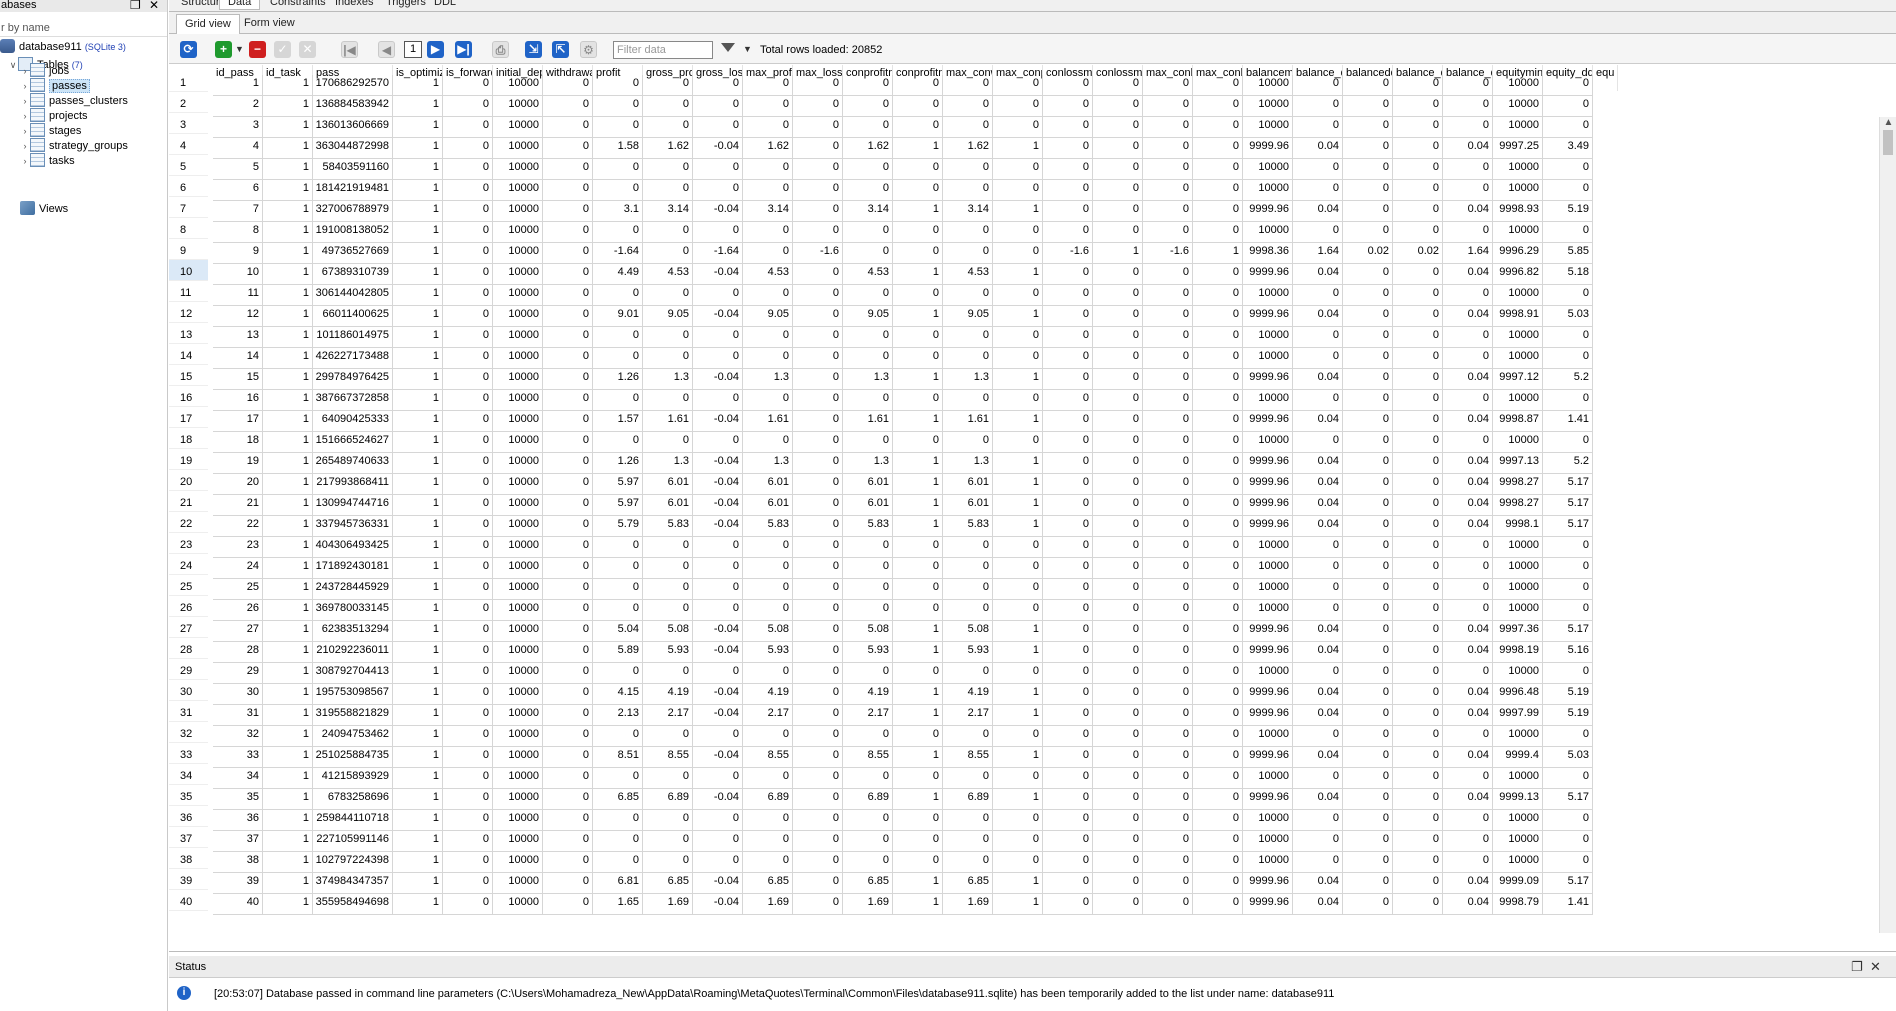 Image resolution: width=1896 pixels, height=1011 pixels. Describe the element at coordinates (353, 421) in the screenshot. I see `table-cell: 64090425333` at that location.